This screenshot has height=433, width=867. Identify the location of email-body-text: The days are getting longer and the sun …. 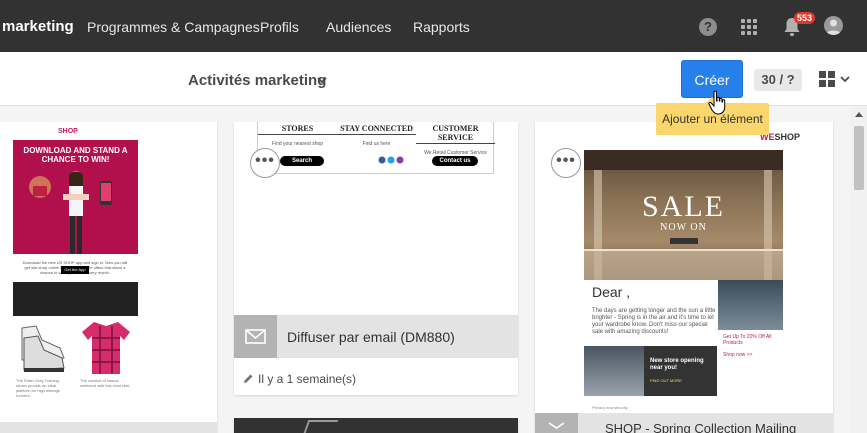
(654, 321).